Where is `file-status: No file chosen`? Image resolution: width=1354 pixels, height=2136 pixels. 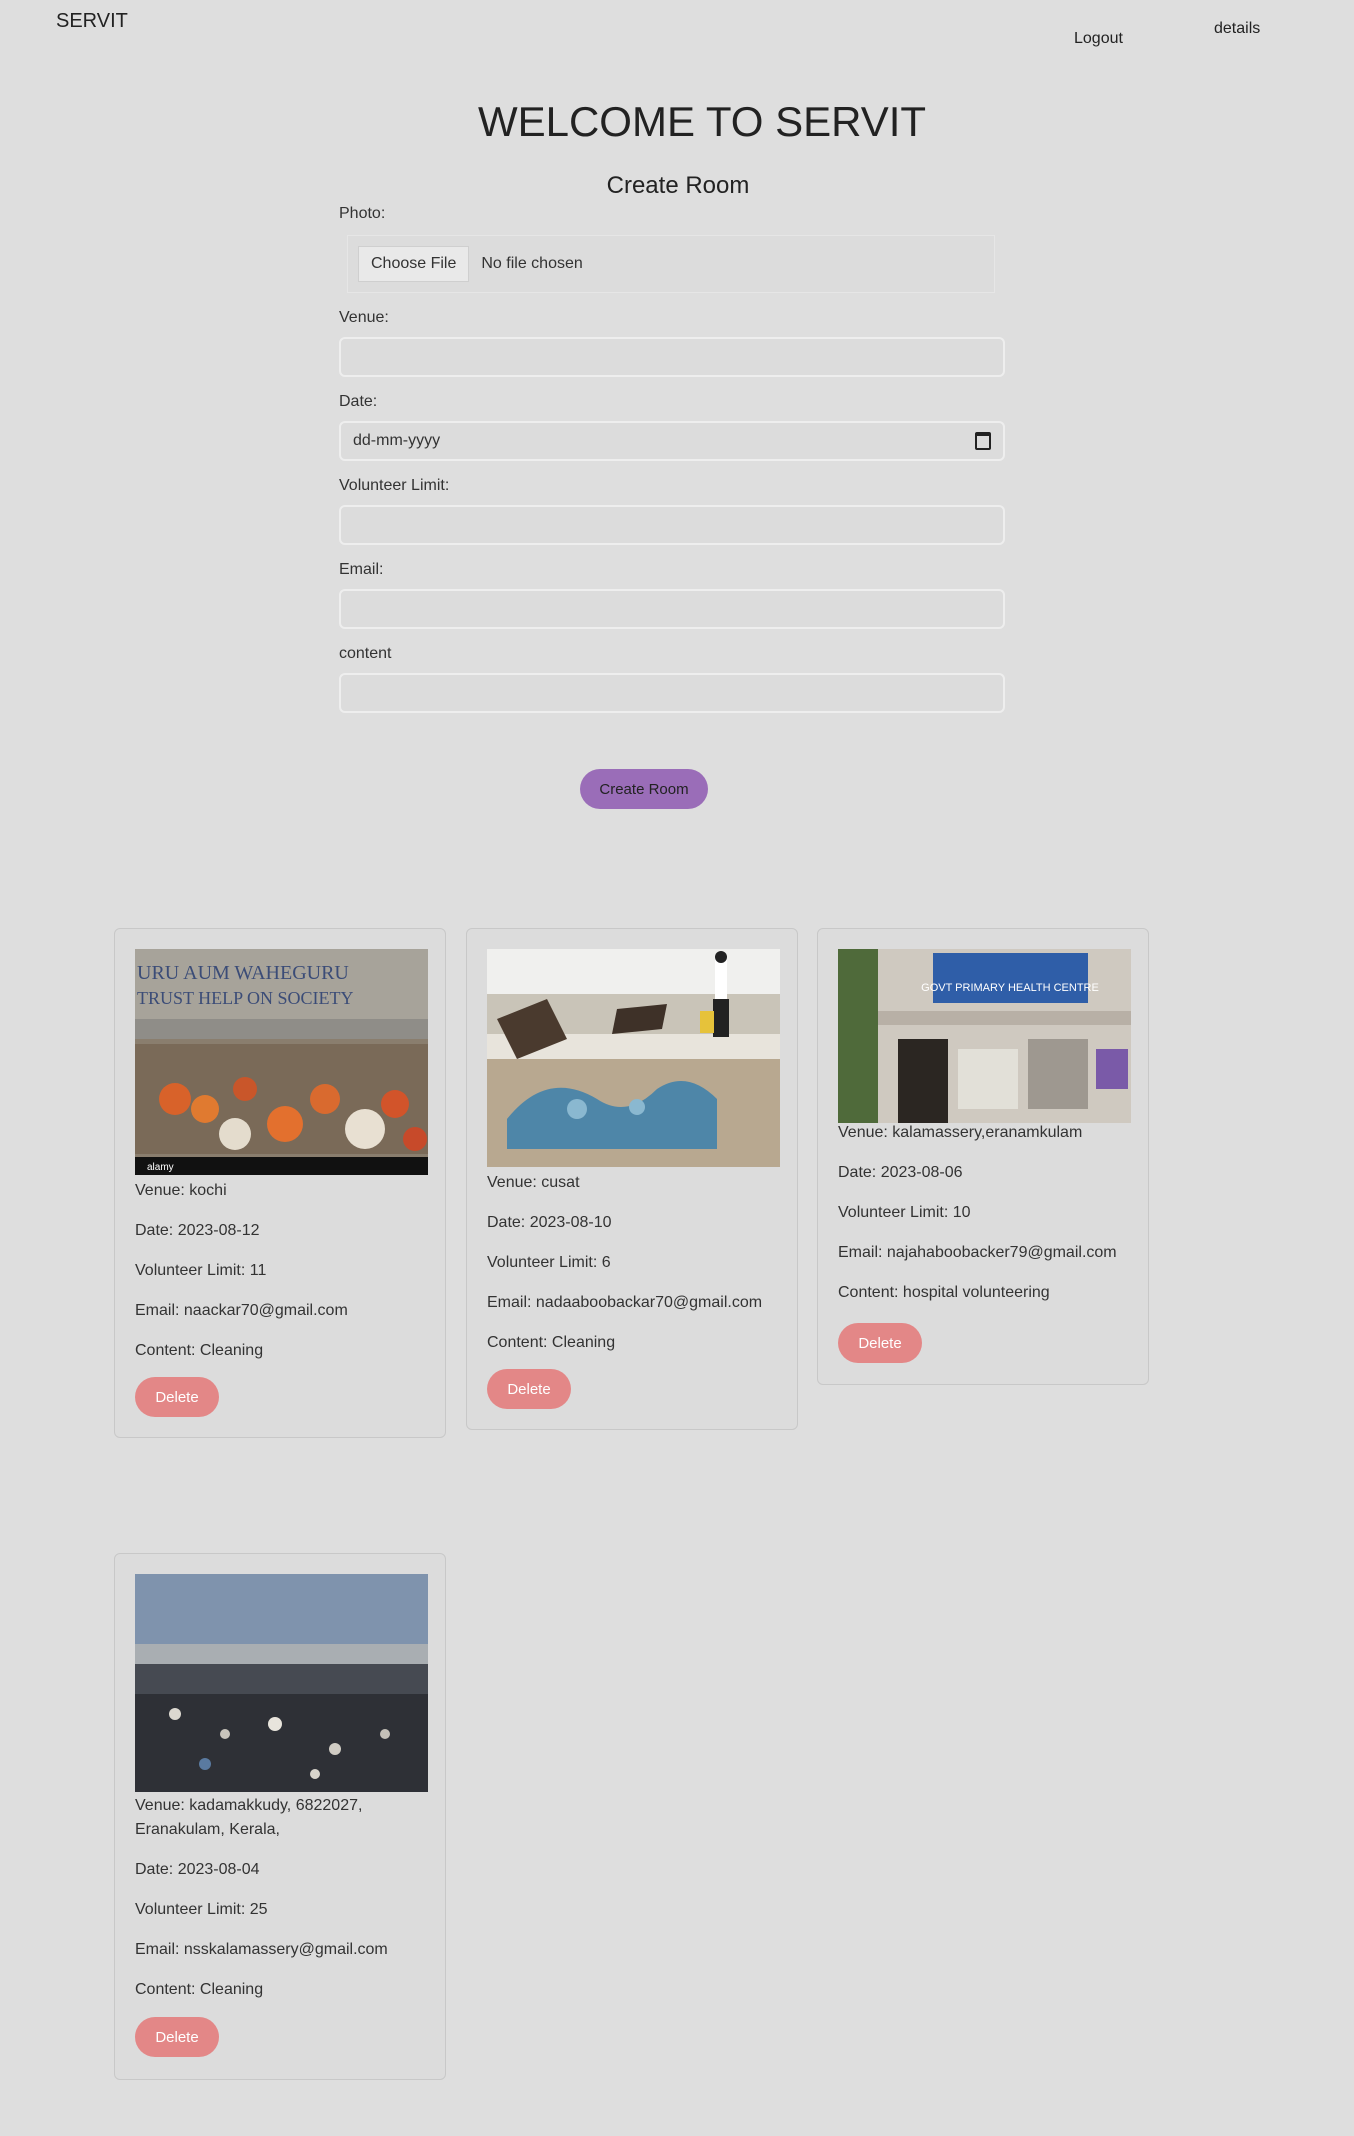
file-status: No file chosen is located at coordinates (532, 263).